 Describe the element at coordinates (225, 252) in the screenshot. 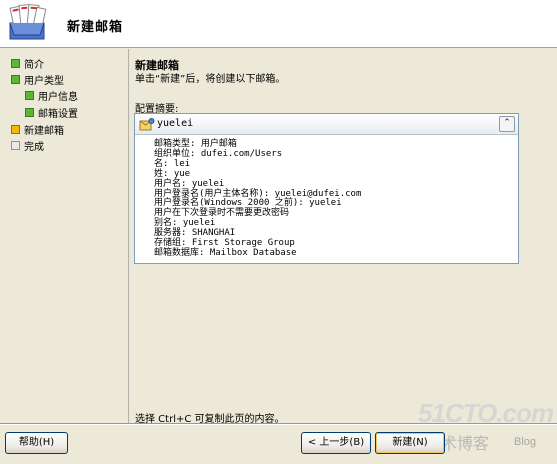

I see `summary-line: 邮箱数据库: Mailbox Database` at that location.